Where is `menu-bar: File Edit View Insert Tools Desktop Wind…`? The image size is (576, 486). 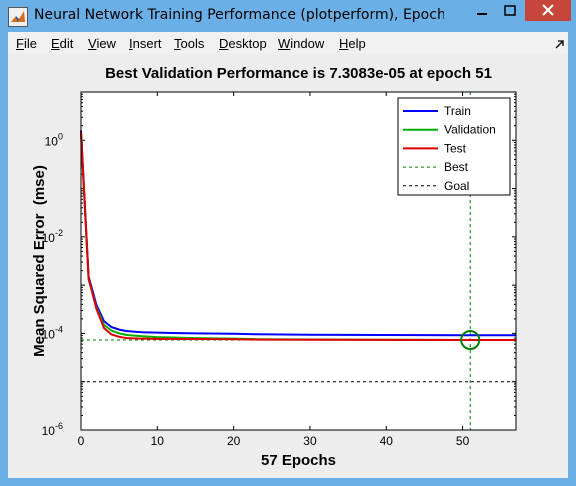
menu-bar: File Edit View Insert Tools Desktop Wind… is located at coordinates (288, 43).